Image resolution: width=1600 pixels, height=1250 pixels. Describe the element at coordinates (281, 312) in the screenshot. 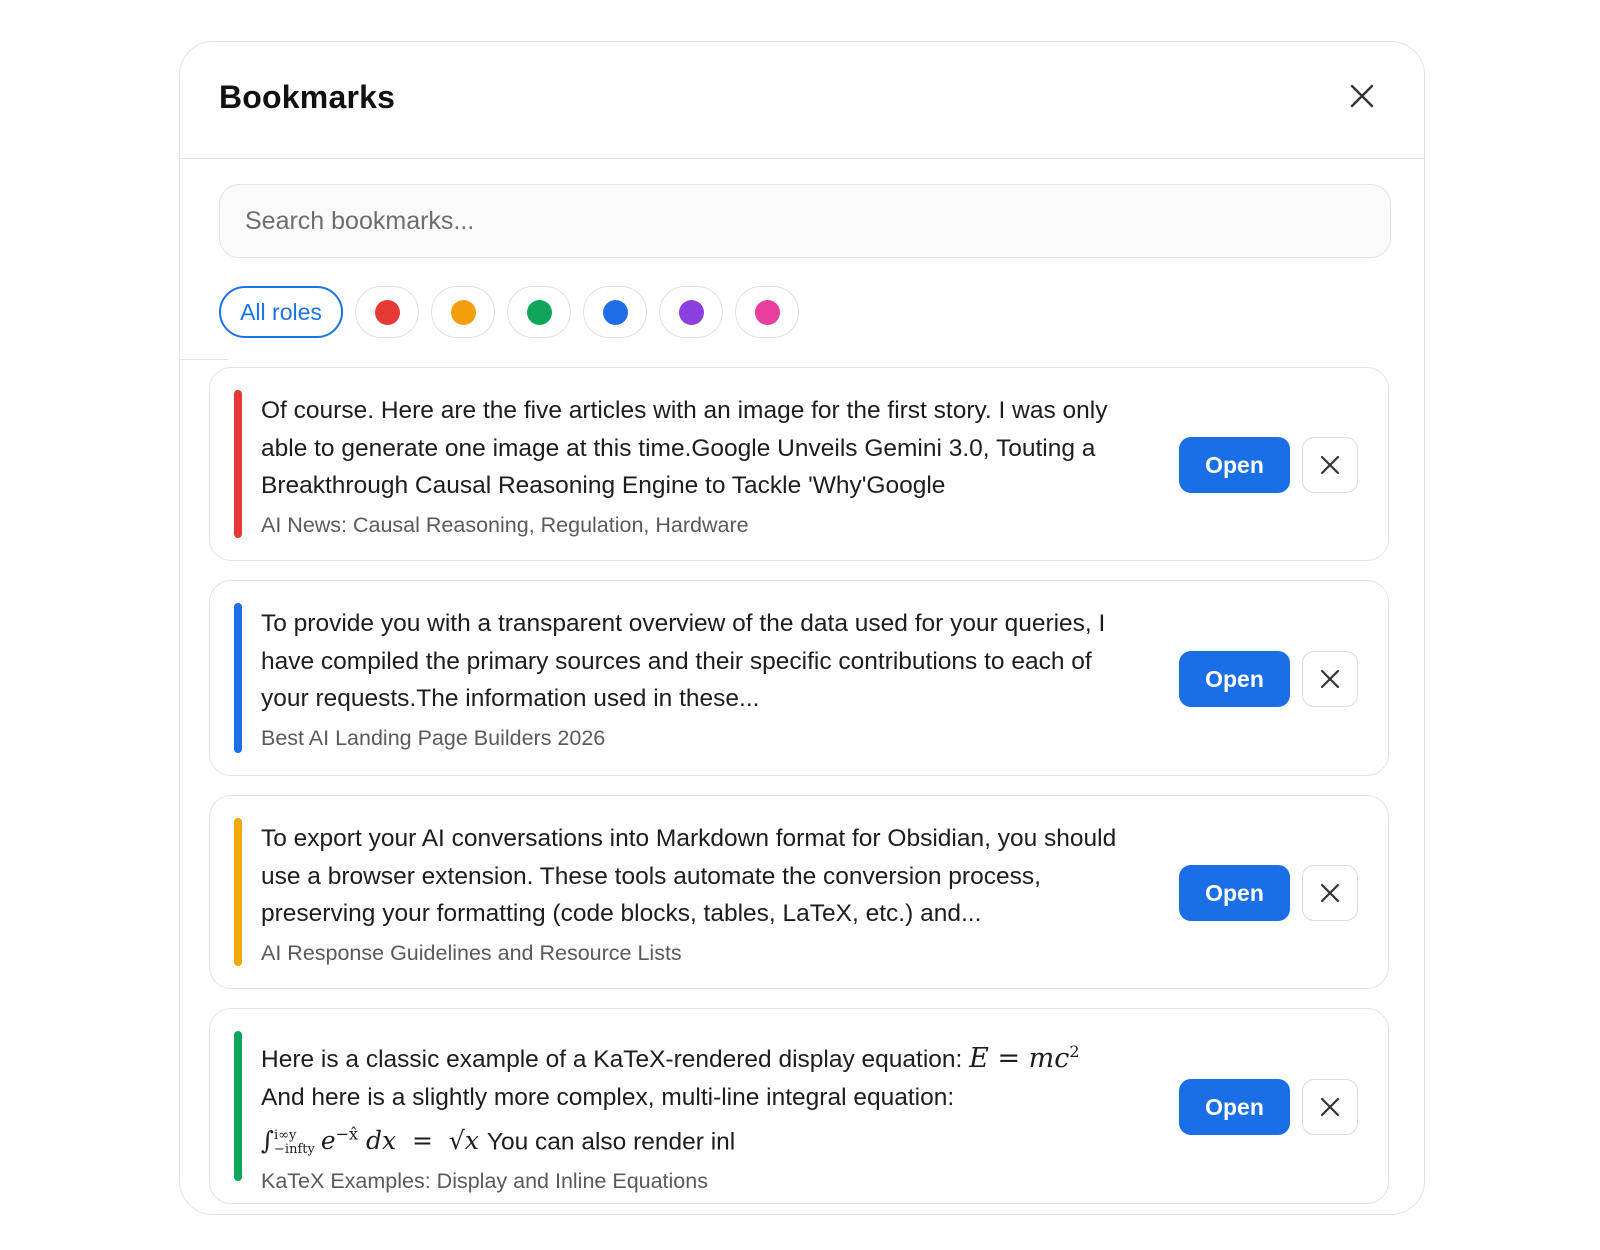

I see `filter-all-roles: All roles` at that location.